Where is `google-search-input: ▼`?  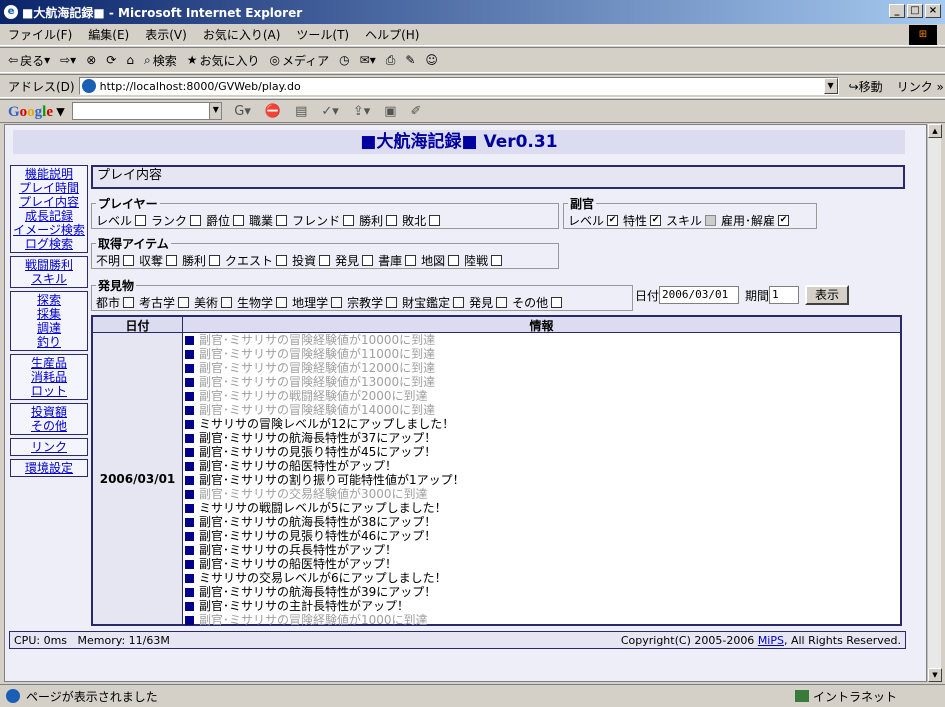 google-search-input: ▼ is located at coordinates (147, 111).